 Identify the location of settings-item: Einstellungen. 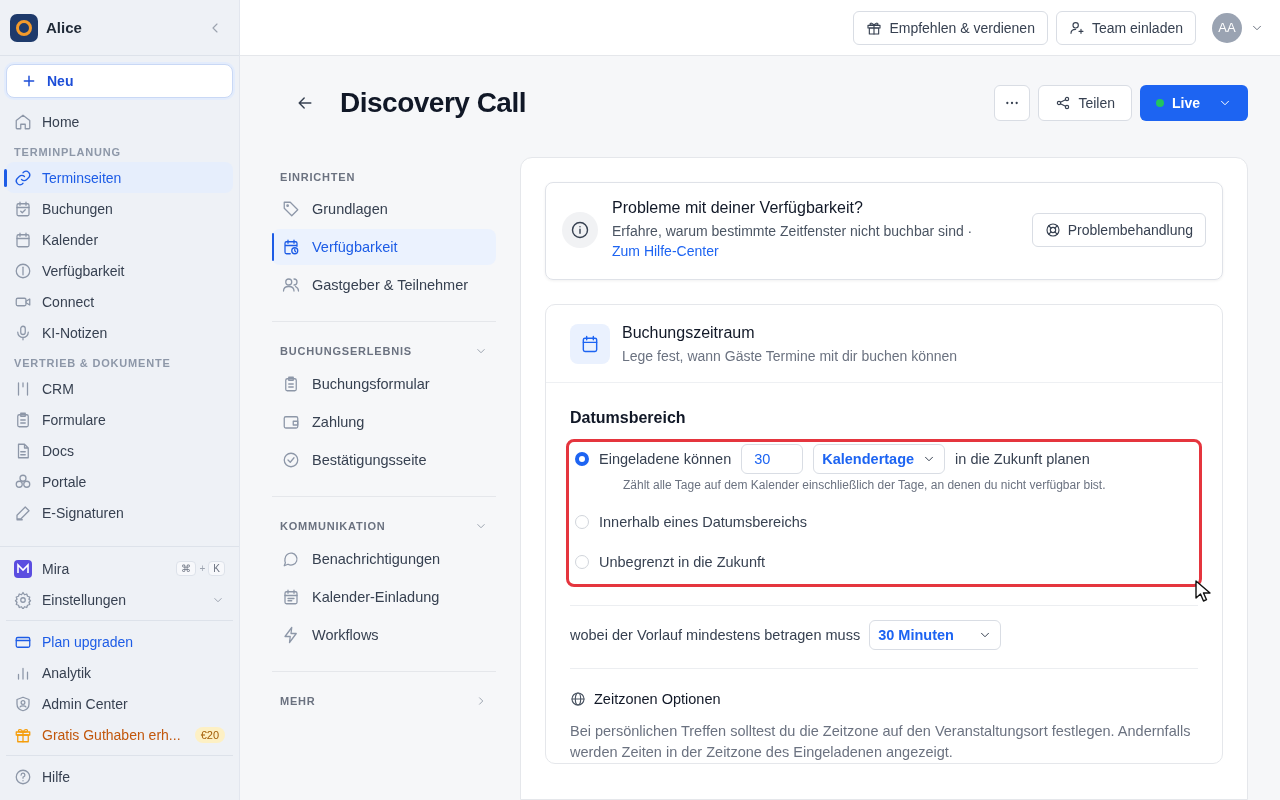
(119, 599).